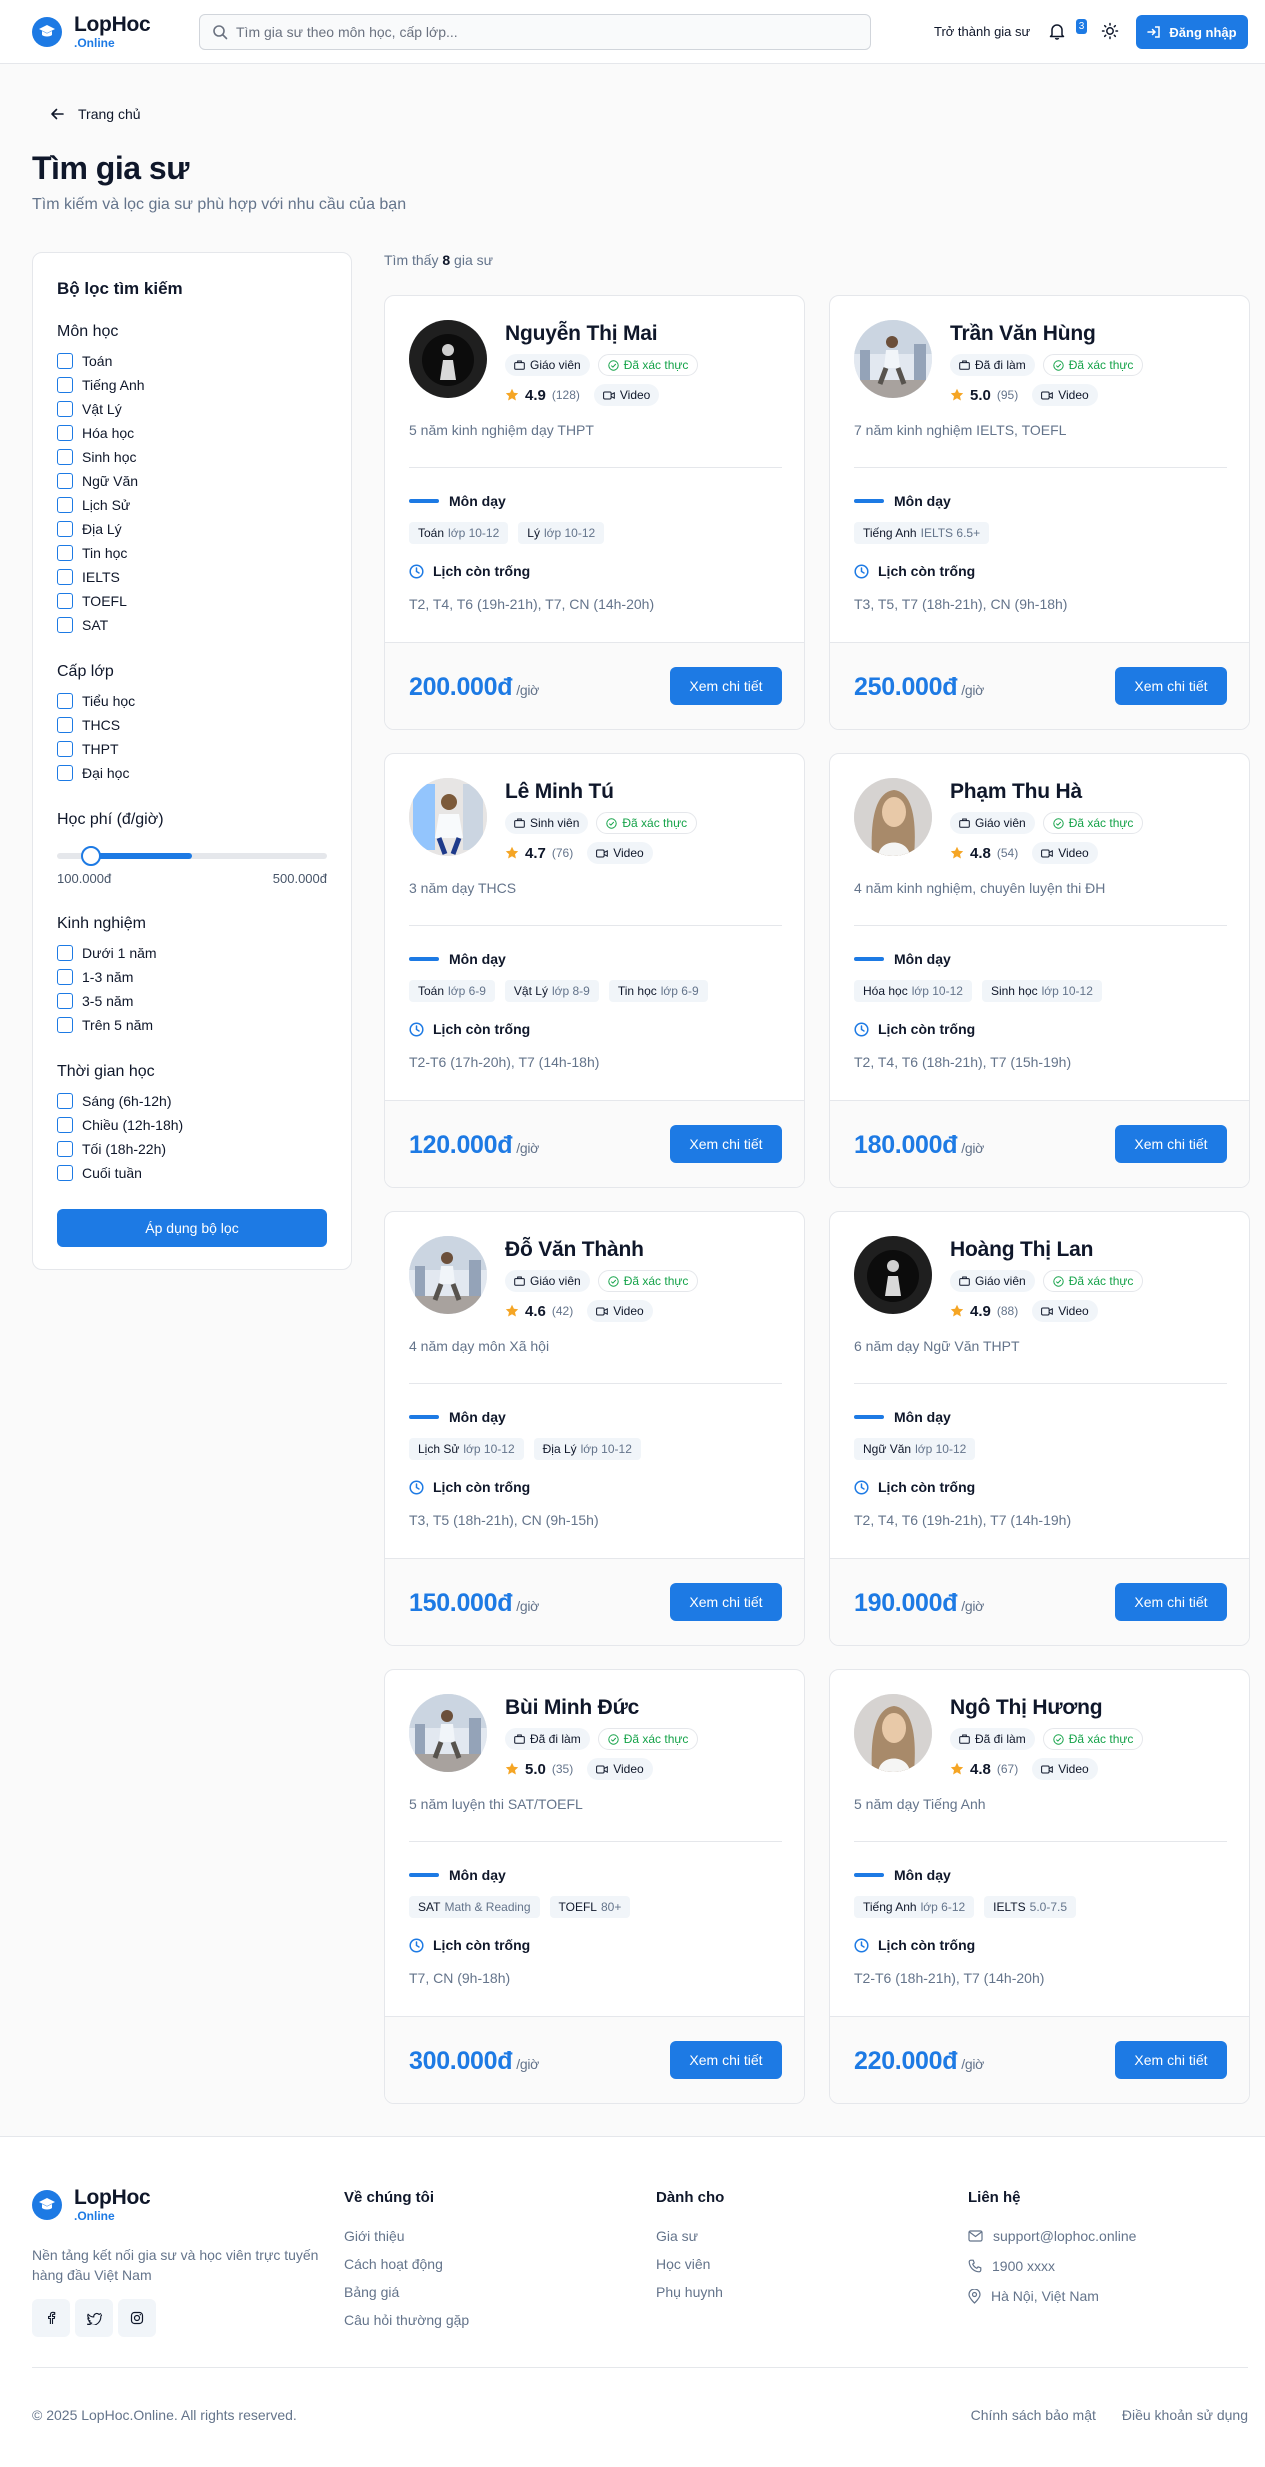 The width and height of the screenshot is (1265, 2467). Describe the element at coordinates (93, 505) in the screenshot. I see `subject-checkbox: Lịch Sử` at that location.